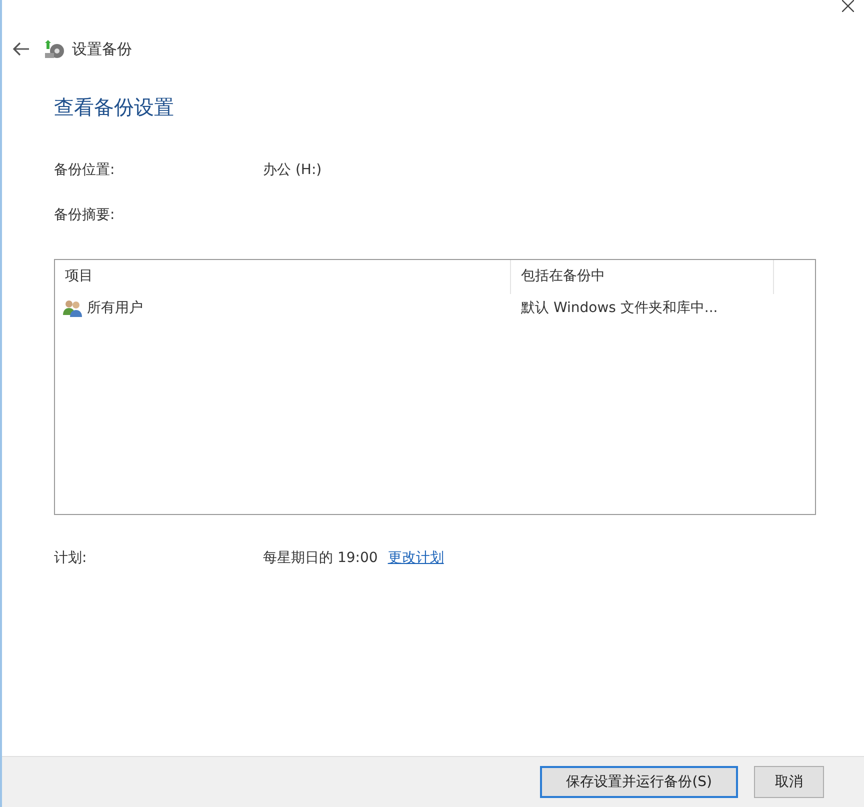 The width and height of the screenshot is (864, 807). Describe the element at coordinates (114, 107) in the screenshot. I see `page-heading: 查看备份设置` at that location.